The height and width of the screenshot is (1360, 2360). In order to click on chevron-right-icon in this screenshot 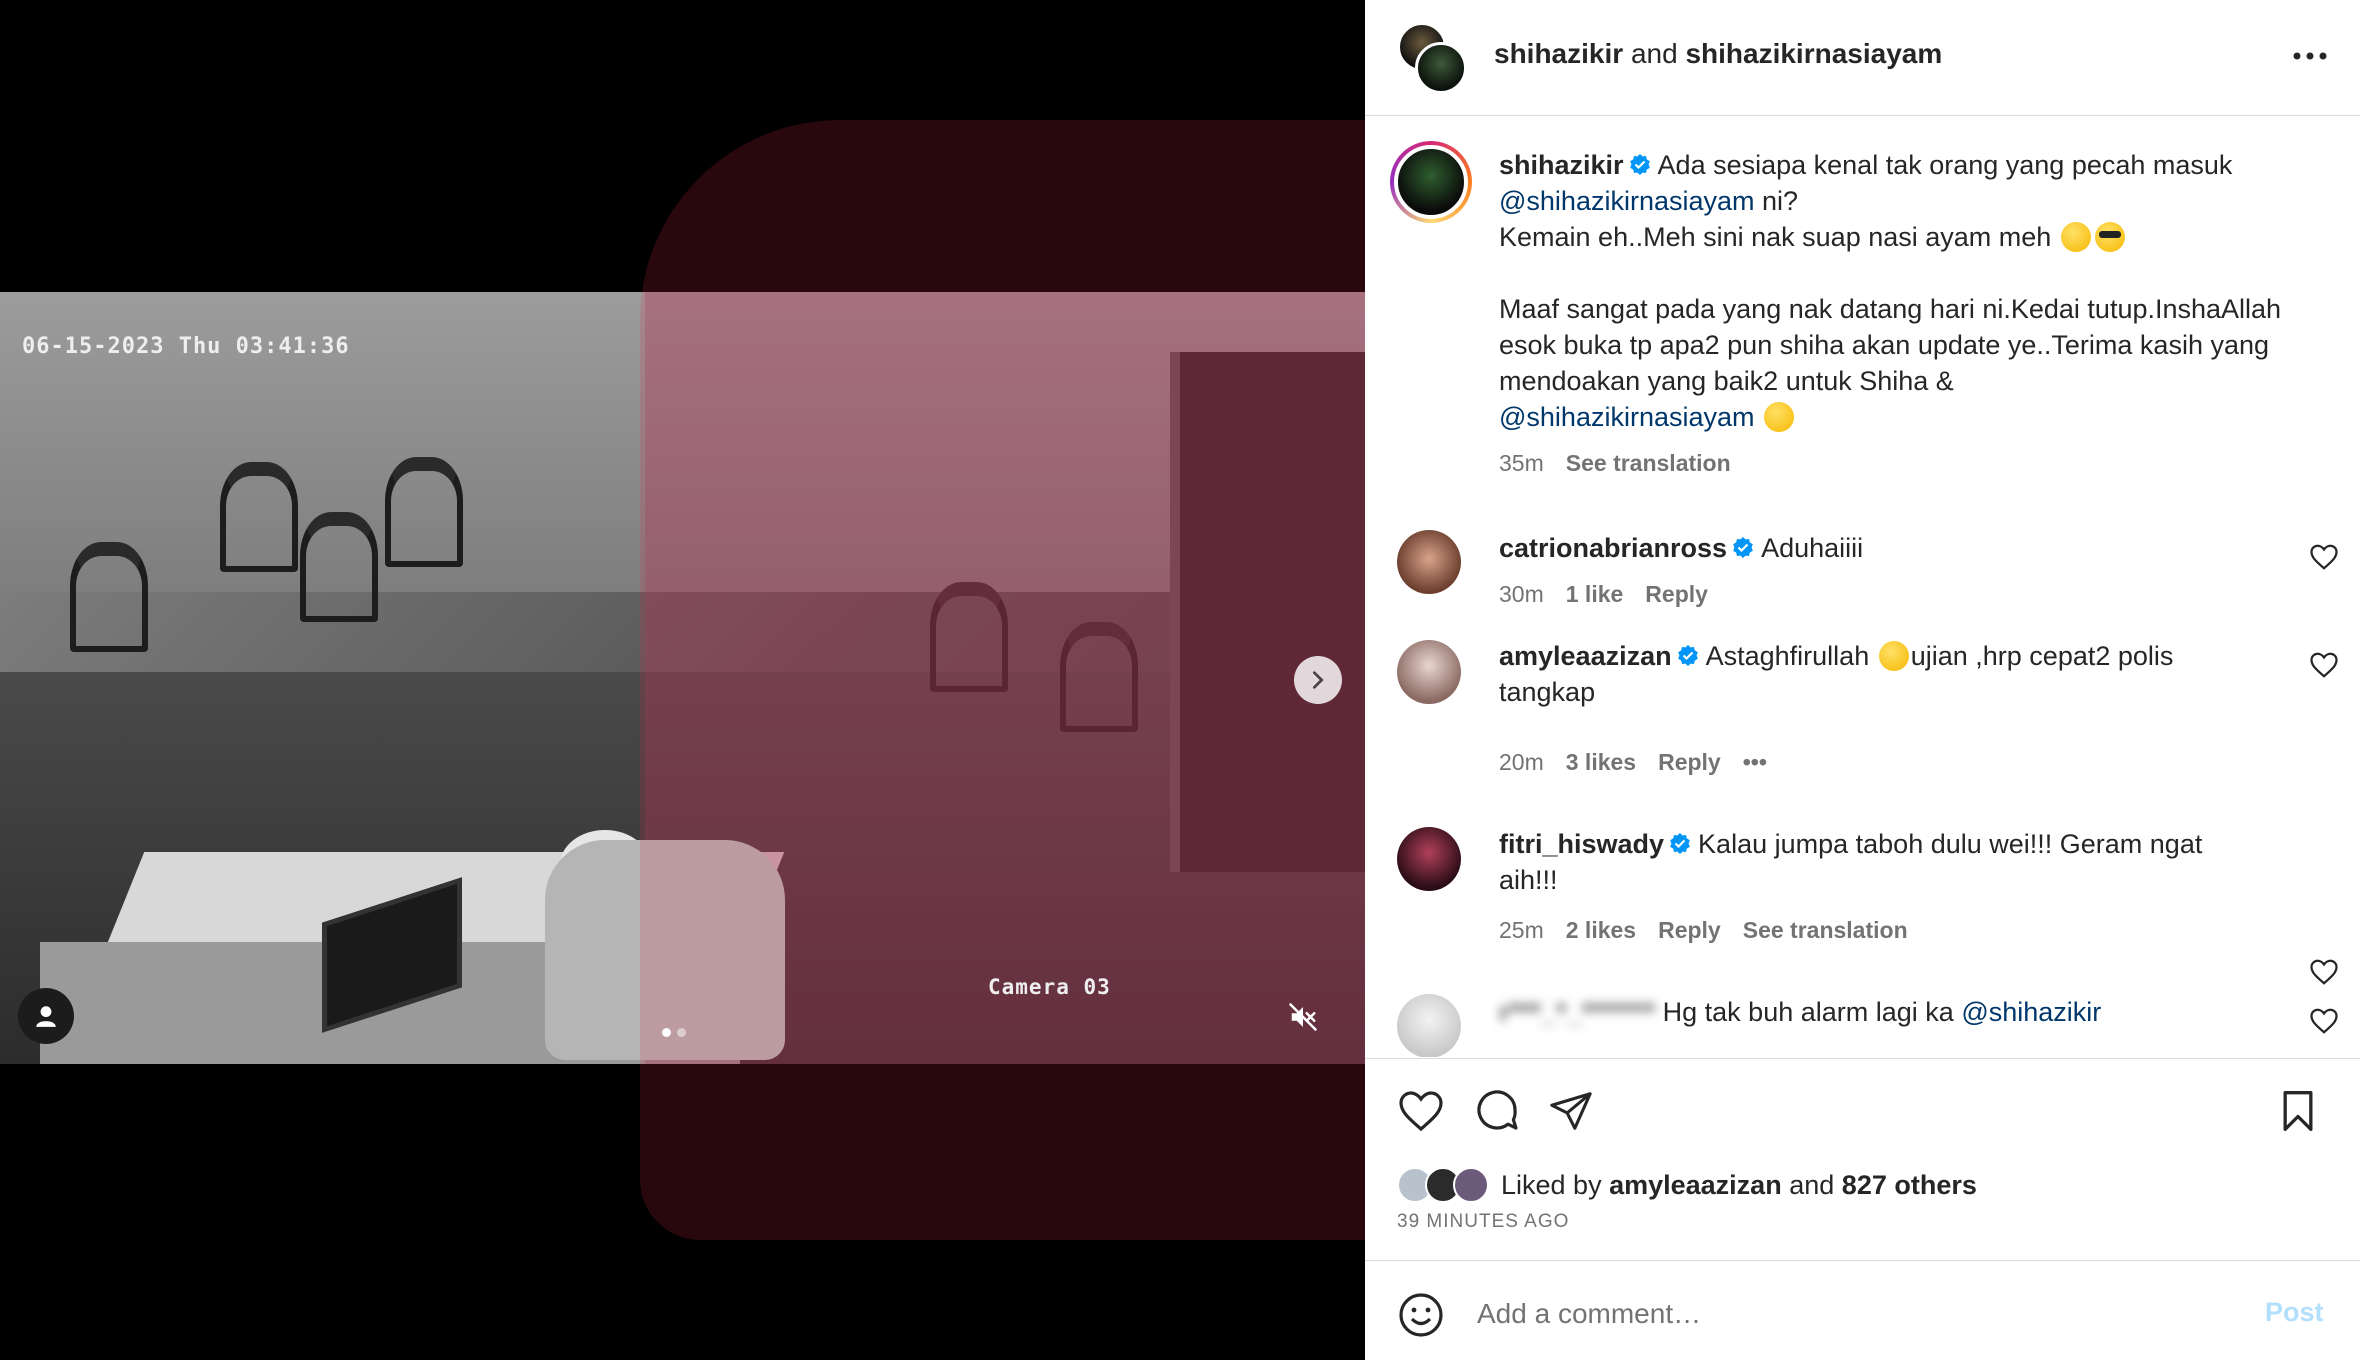, I will do `click(1318, 680)`.